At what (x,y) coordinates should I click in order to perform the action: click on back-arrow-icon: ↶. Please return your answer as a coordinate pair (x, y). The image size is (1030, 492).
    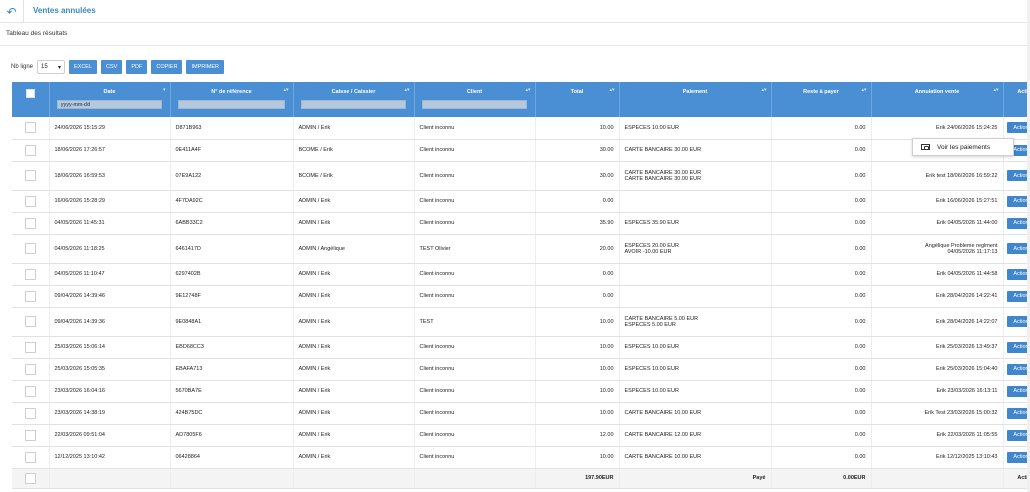
    Looking at the image, I should click on (12, 11).